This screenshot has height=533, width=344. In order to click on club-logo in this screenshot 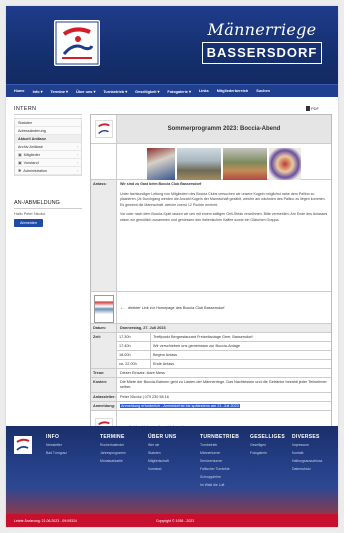, I will do `click(77, 43)`.